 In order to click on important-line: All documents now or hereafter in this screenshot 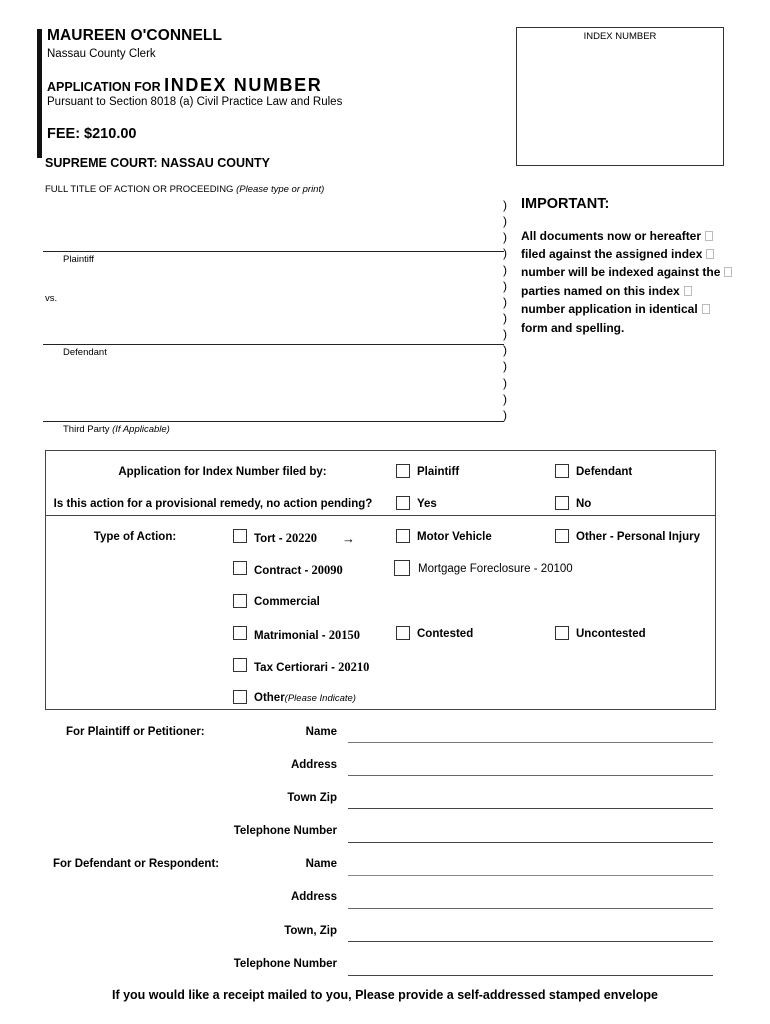, I will do `click(617, 236)`.